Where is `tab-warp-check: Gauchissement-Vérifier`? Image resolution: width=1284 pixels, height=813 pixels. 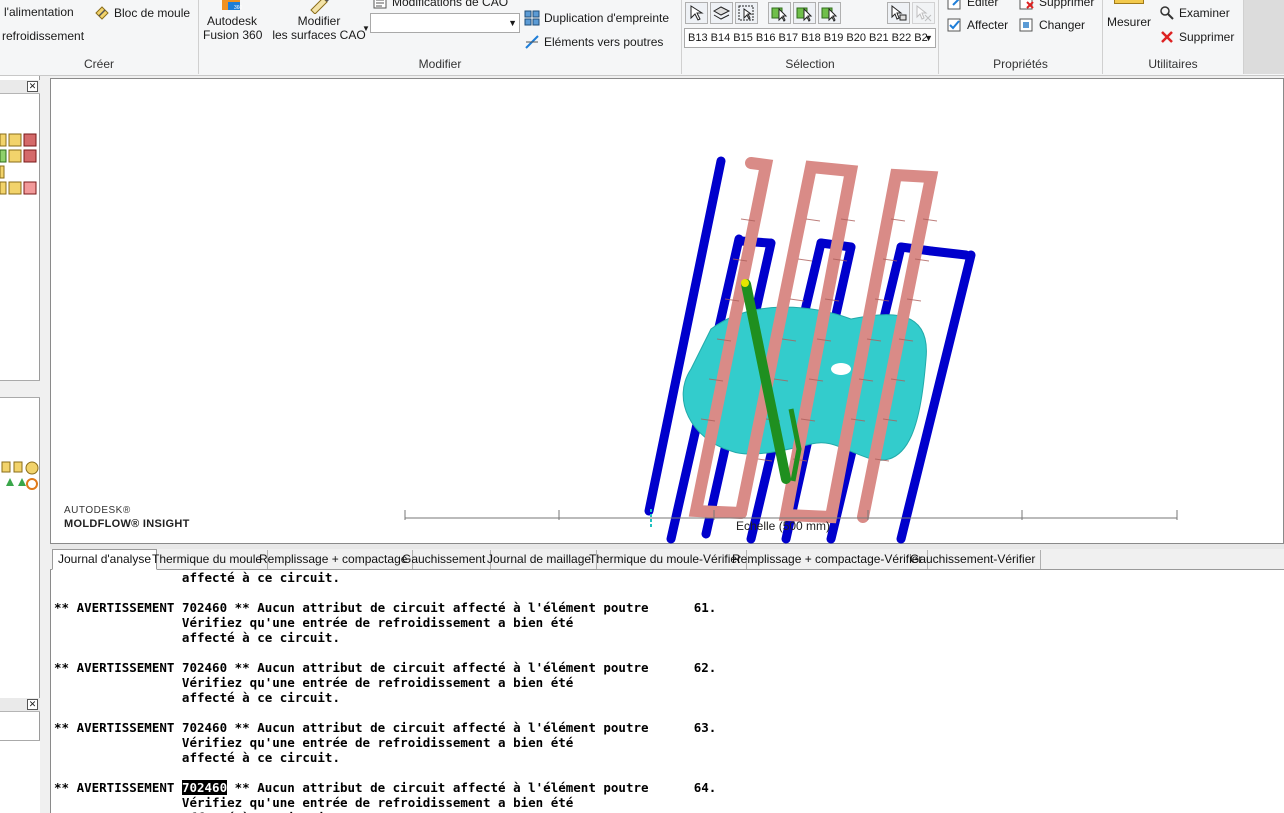 tab-warp-check: Gauchissement-Vérifier is located at coordinates (973, 559).